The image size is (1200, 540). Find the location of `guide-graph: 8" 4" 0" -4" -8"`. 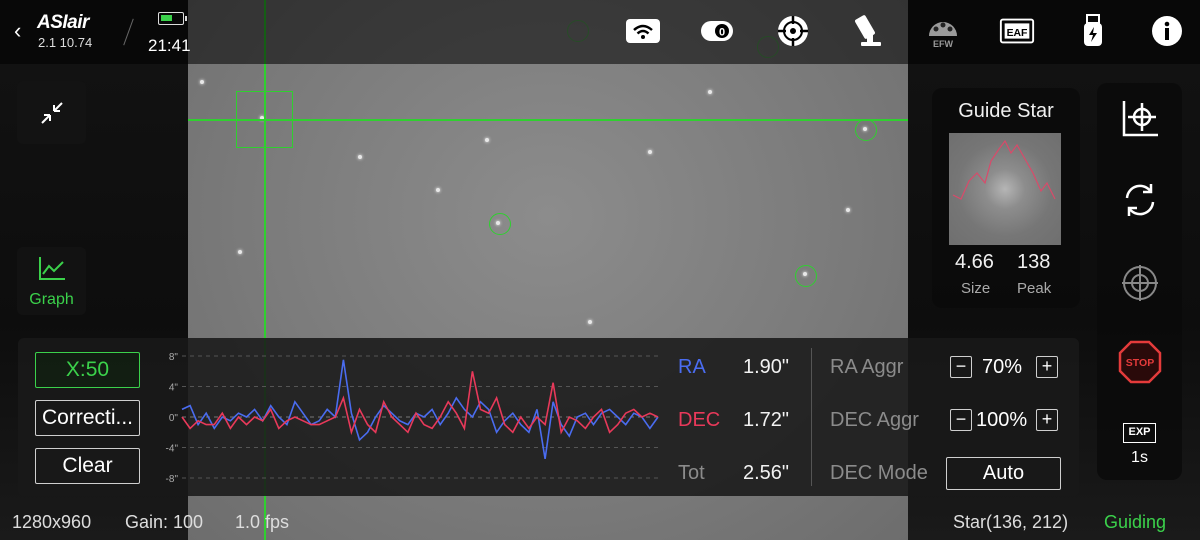

guide-graph: 8" 4" 0" -4" -8" is located at coordinates (412, 418).